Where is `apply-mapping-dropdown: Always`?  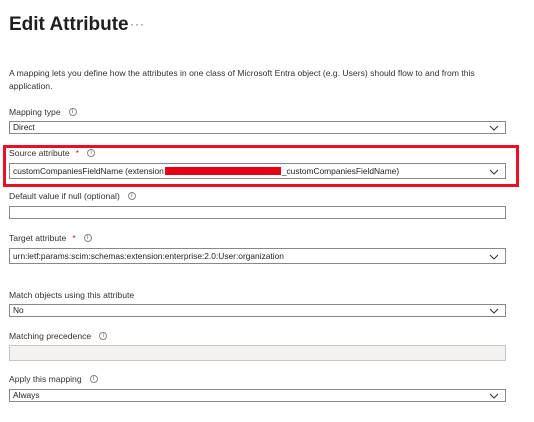
apply-mapping-dropdown: Always is located at coordinates (257, 395).